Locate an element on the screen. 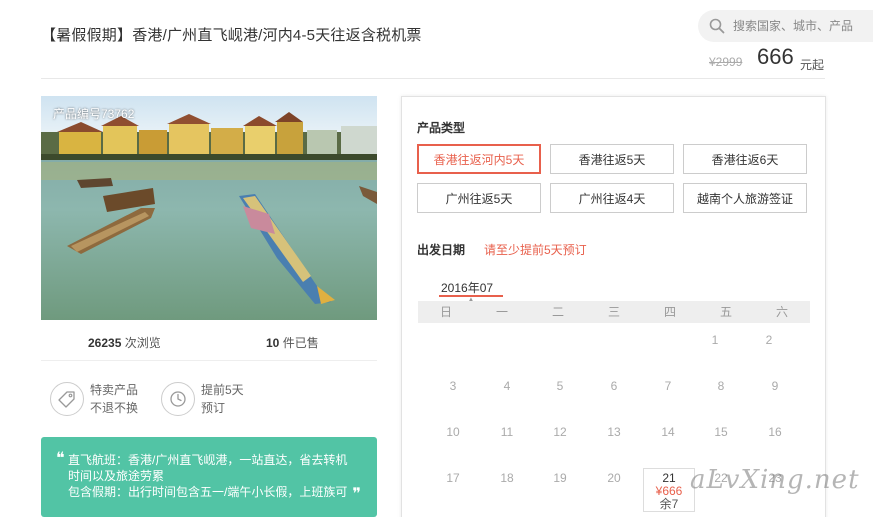  search-icon is located at coordinates (717, 26).